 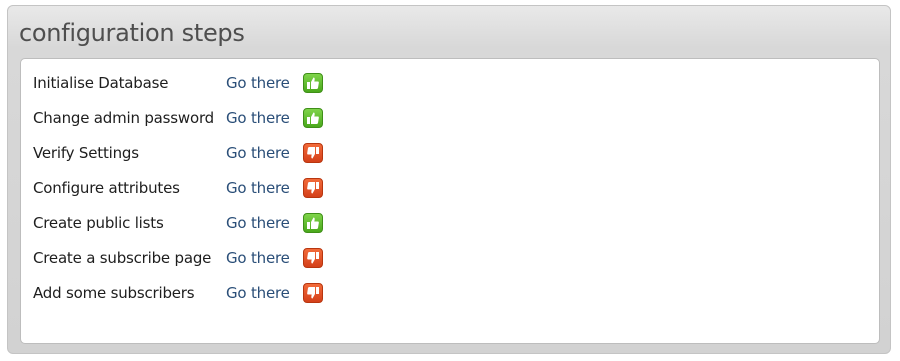 What do you see at coordinates (101, 82) in the screenshot?
I see `step-label: Initialise Database` at bounding box center [101, 82].